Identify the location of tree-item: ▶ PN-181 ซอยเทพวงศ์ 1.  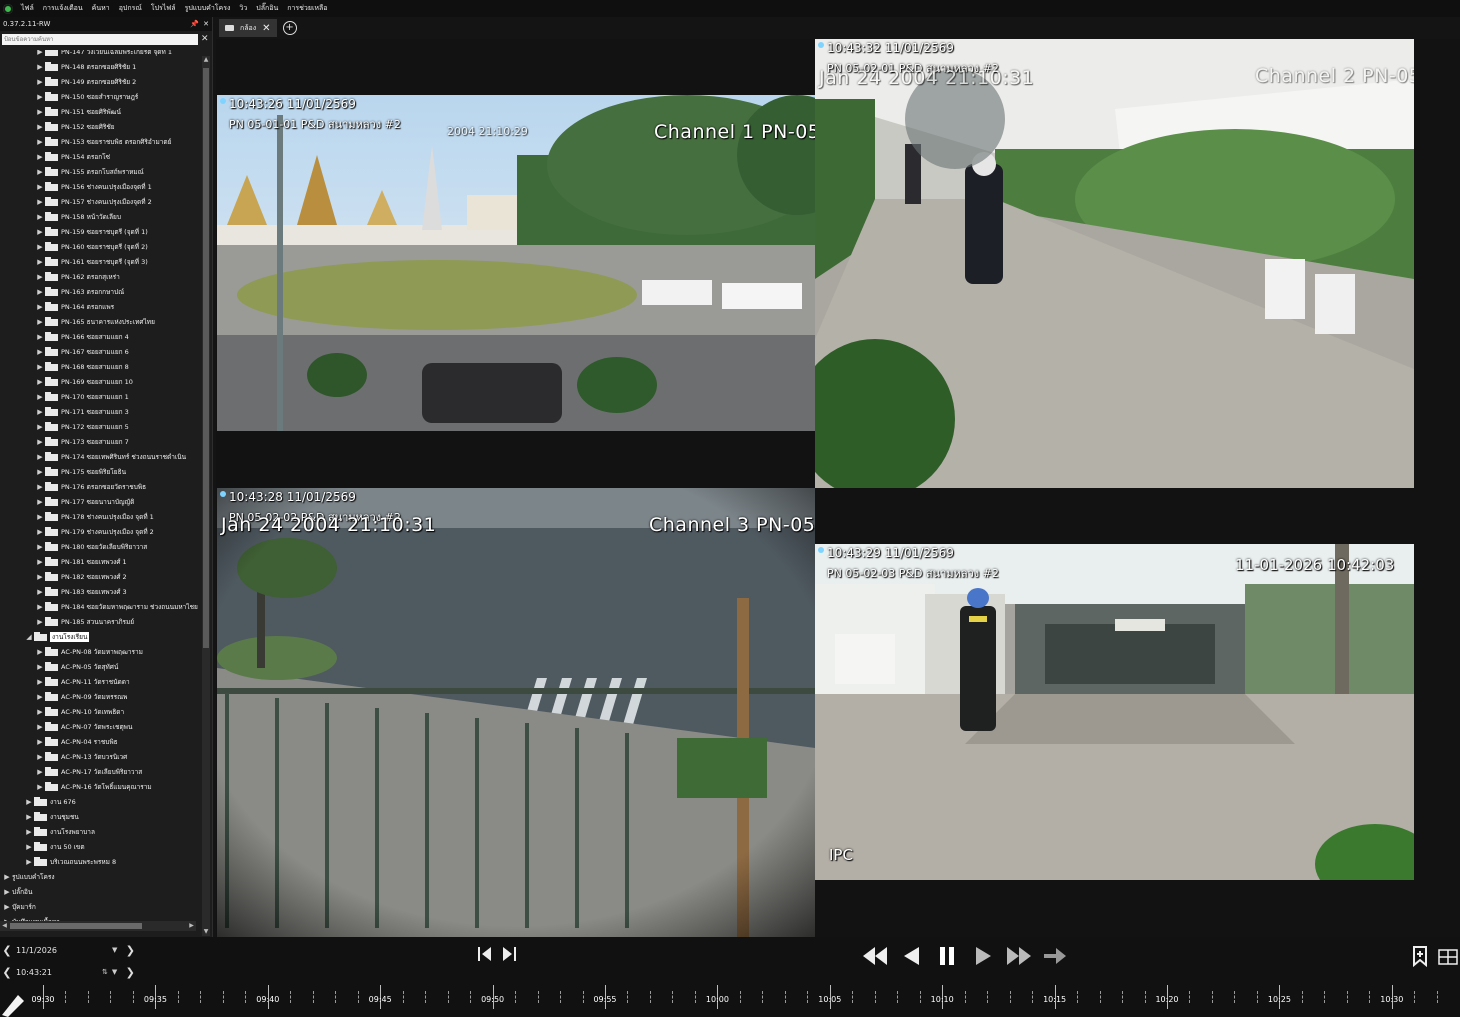
(99, 561).